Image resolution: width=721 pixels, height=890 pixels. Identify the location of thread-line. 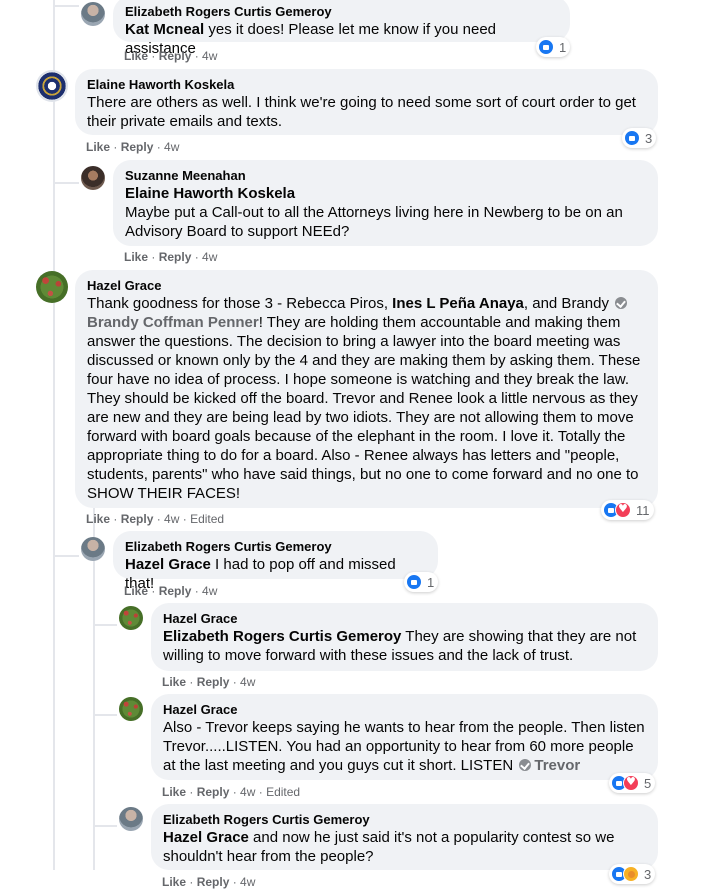
(54, 435).